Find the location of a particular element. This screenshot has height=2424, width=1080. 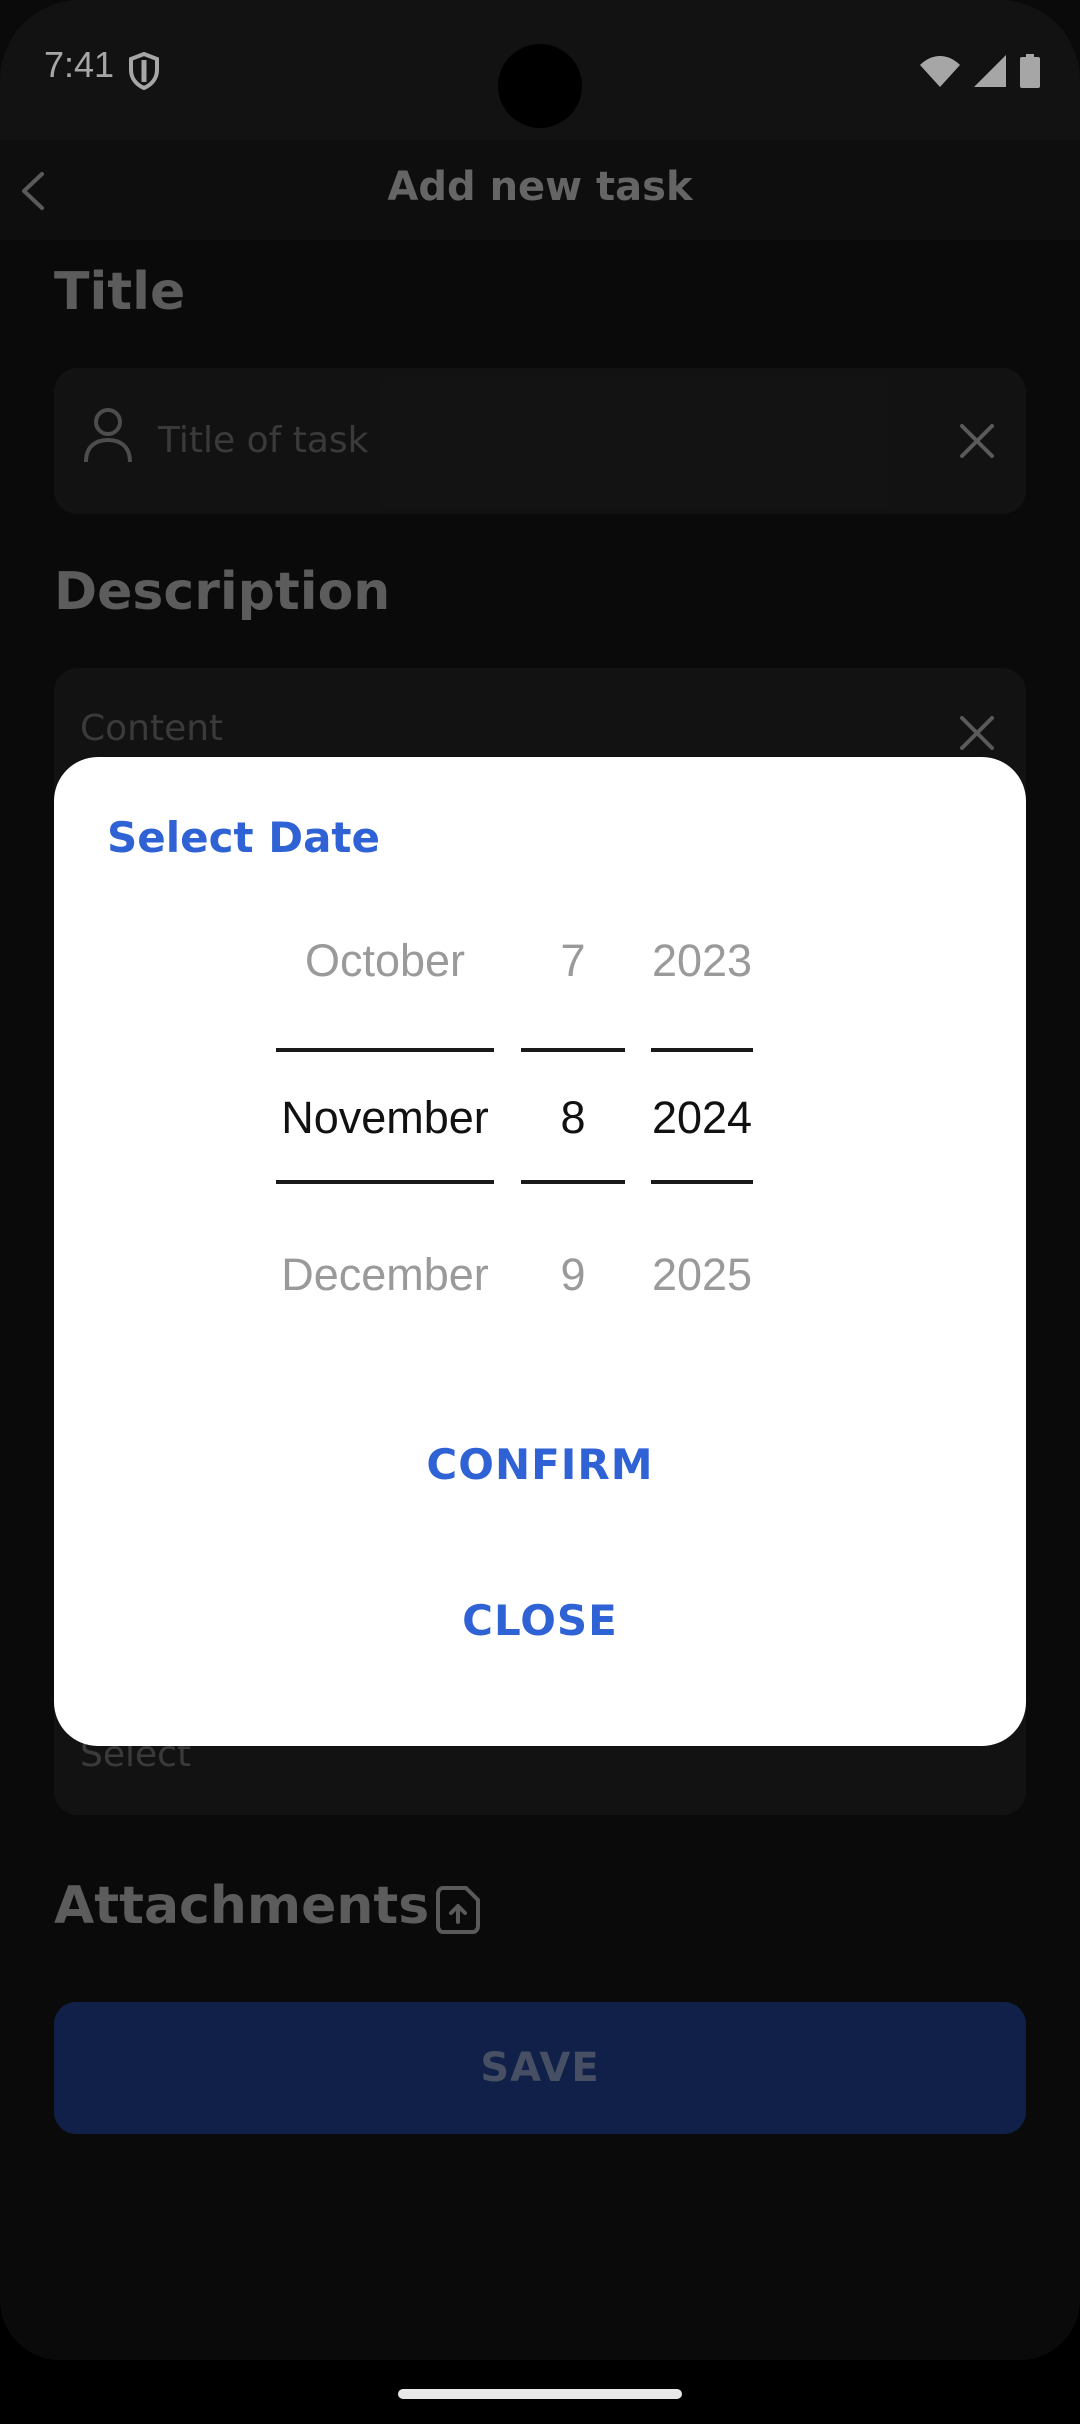

year-selection-line-bottom is located at coordinates (702, 1182).